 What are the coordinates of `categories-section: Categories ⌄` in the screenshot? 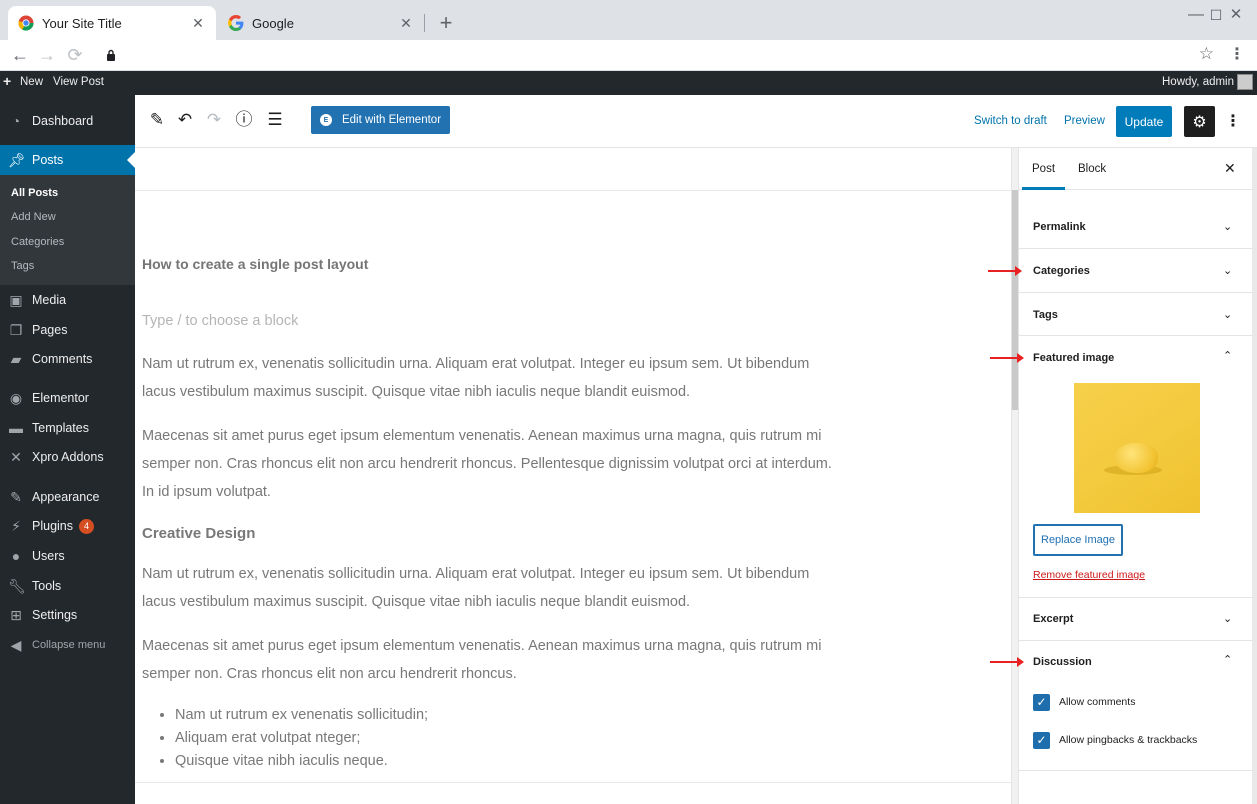 It's located at (1136, 271).